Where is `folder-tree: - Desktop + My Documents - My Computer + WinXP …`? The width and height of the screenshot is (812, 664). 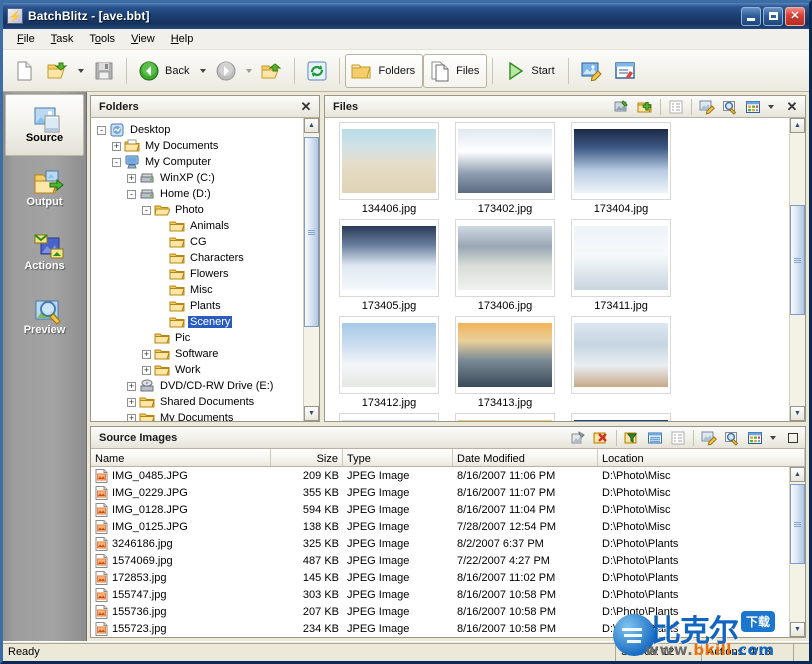
folder-tree: - Desktop + My Documents - My Computer + WinXP … is located at coordinates (197, 269).